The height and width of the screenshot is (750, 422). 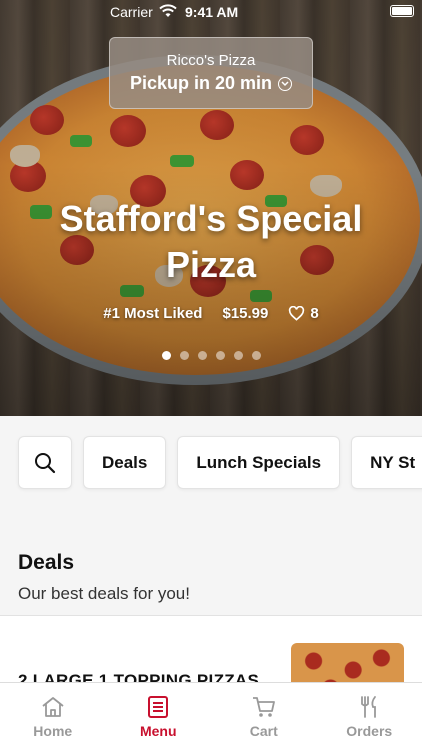 I want to click on featured-item-meta: #1 Most Liked $15.99 8, so click(x=211, y=313).